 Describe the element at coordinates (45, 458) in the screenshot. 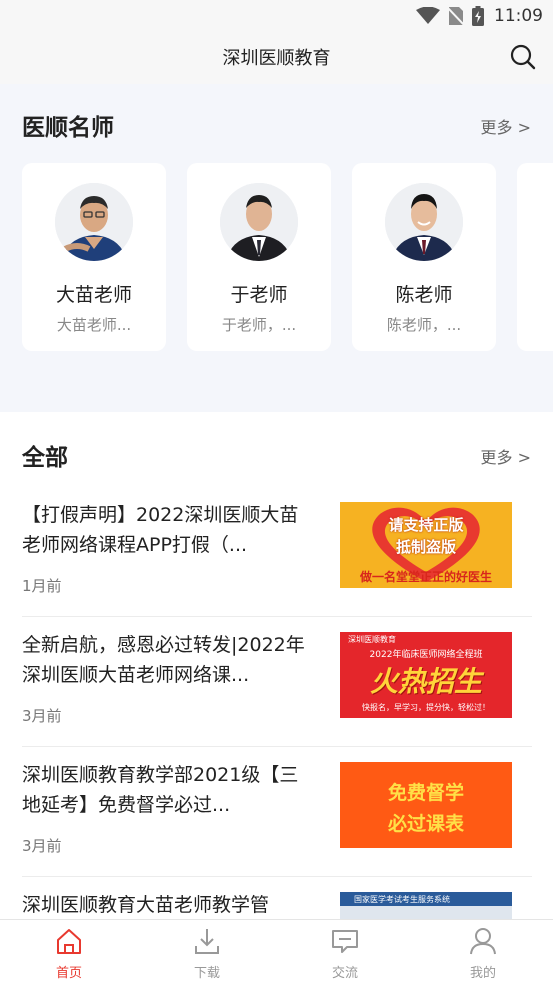

I see `section-title: 全部` at that location.